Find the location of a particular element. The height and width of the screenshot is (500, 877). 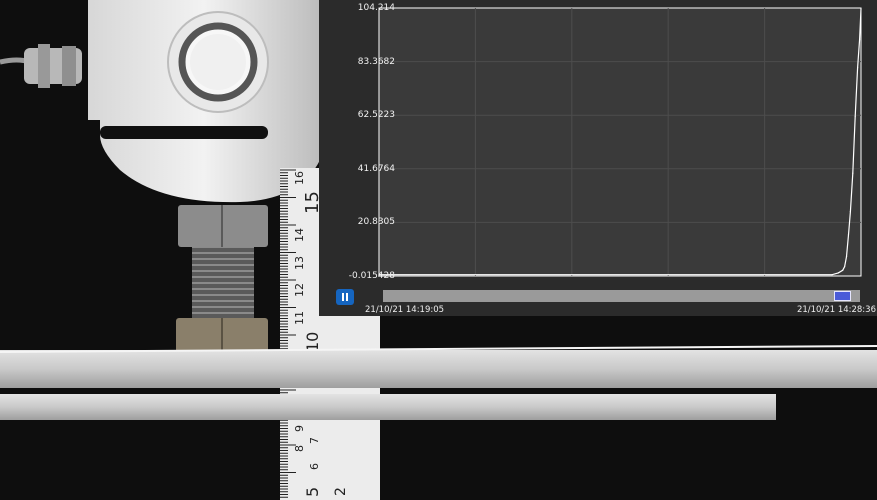

ruler-number: 13 is located at coordinates (299, 263).